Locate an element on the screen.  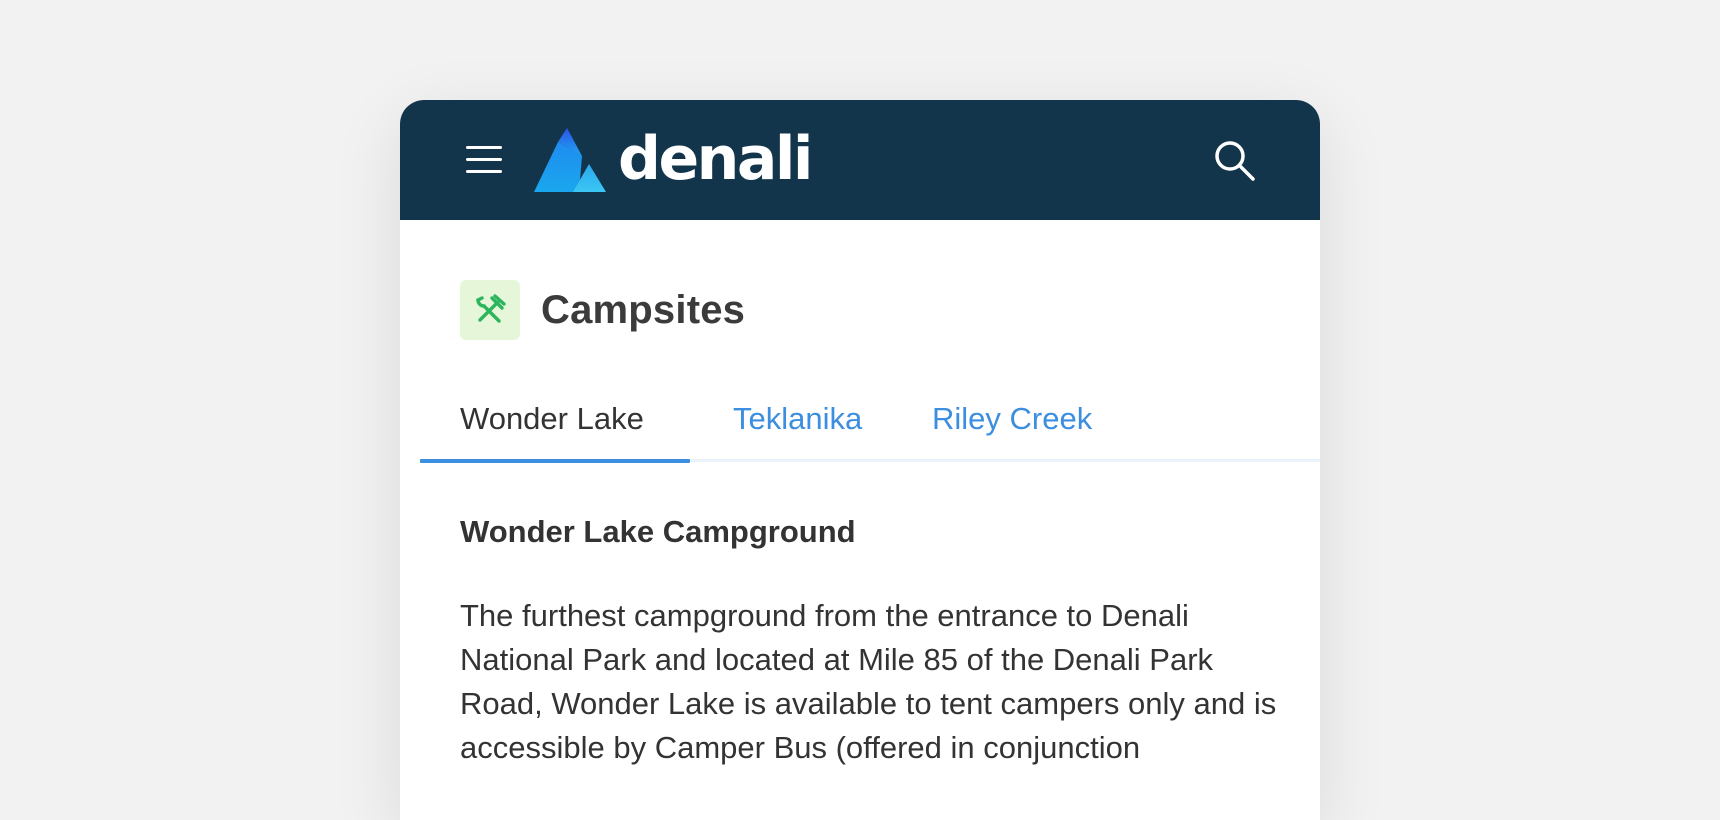
campground-title: Wonder Lake Campground is located at coordinates (658, 531).